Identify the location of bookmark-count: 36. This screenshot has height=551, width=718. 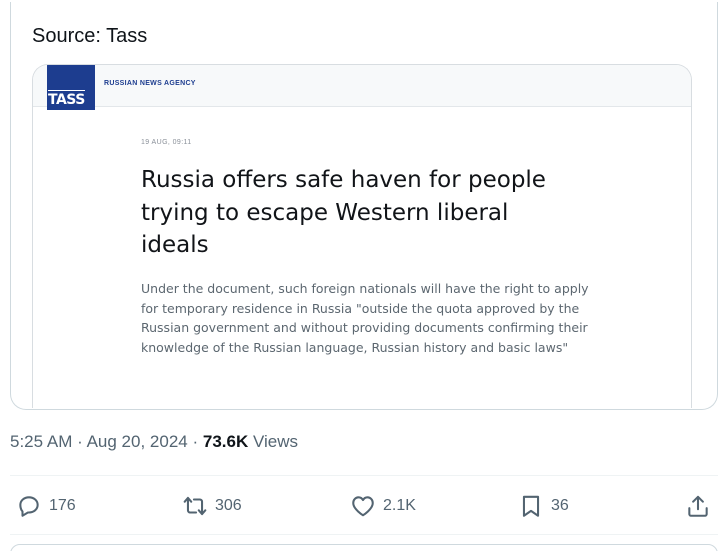
(560, 505).